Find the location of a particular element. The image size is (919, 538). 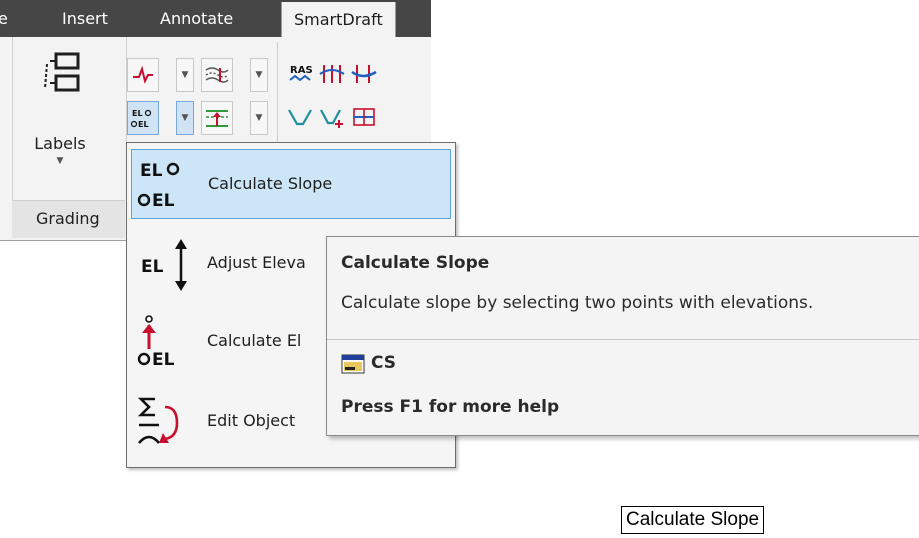

adjust-elevation-icon: EL is located at coordinates (164, 265).